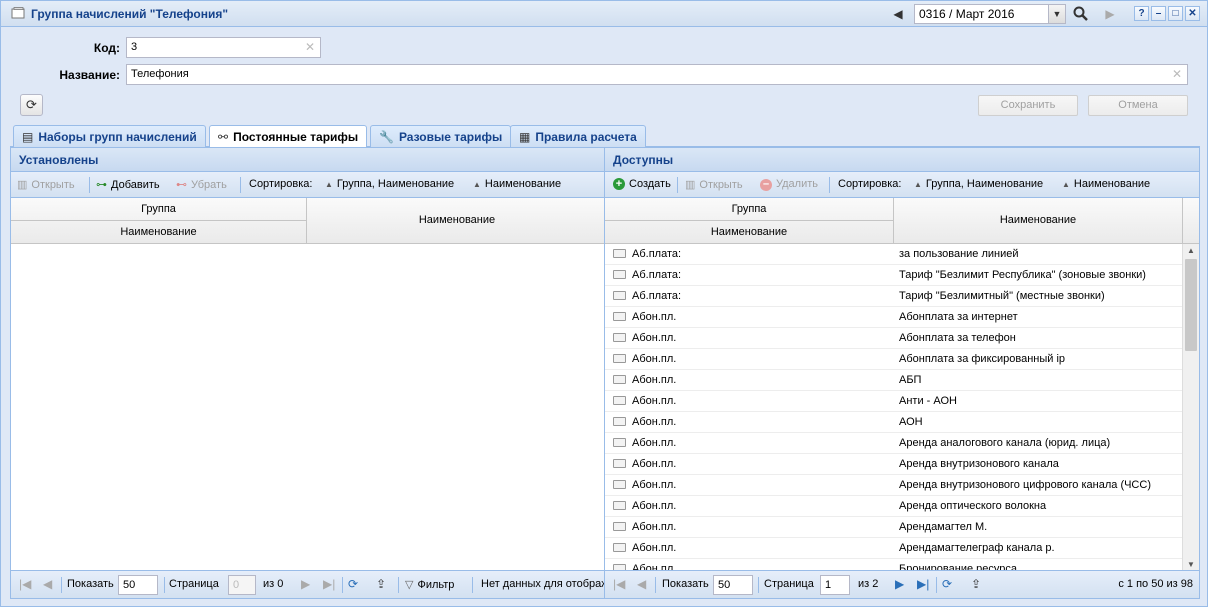  I want to click on filter-button: ▽ Фильтр, so click(429, 584).